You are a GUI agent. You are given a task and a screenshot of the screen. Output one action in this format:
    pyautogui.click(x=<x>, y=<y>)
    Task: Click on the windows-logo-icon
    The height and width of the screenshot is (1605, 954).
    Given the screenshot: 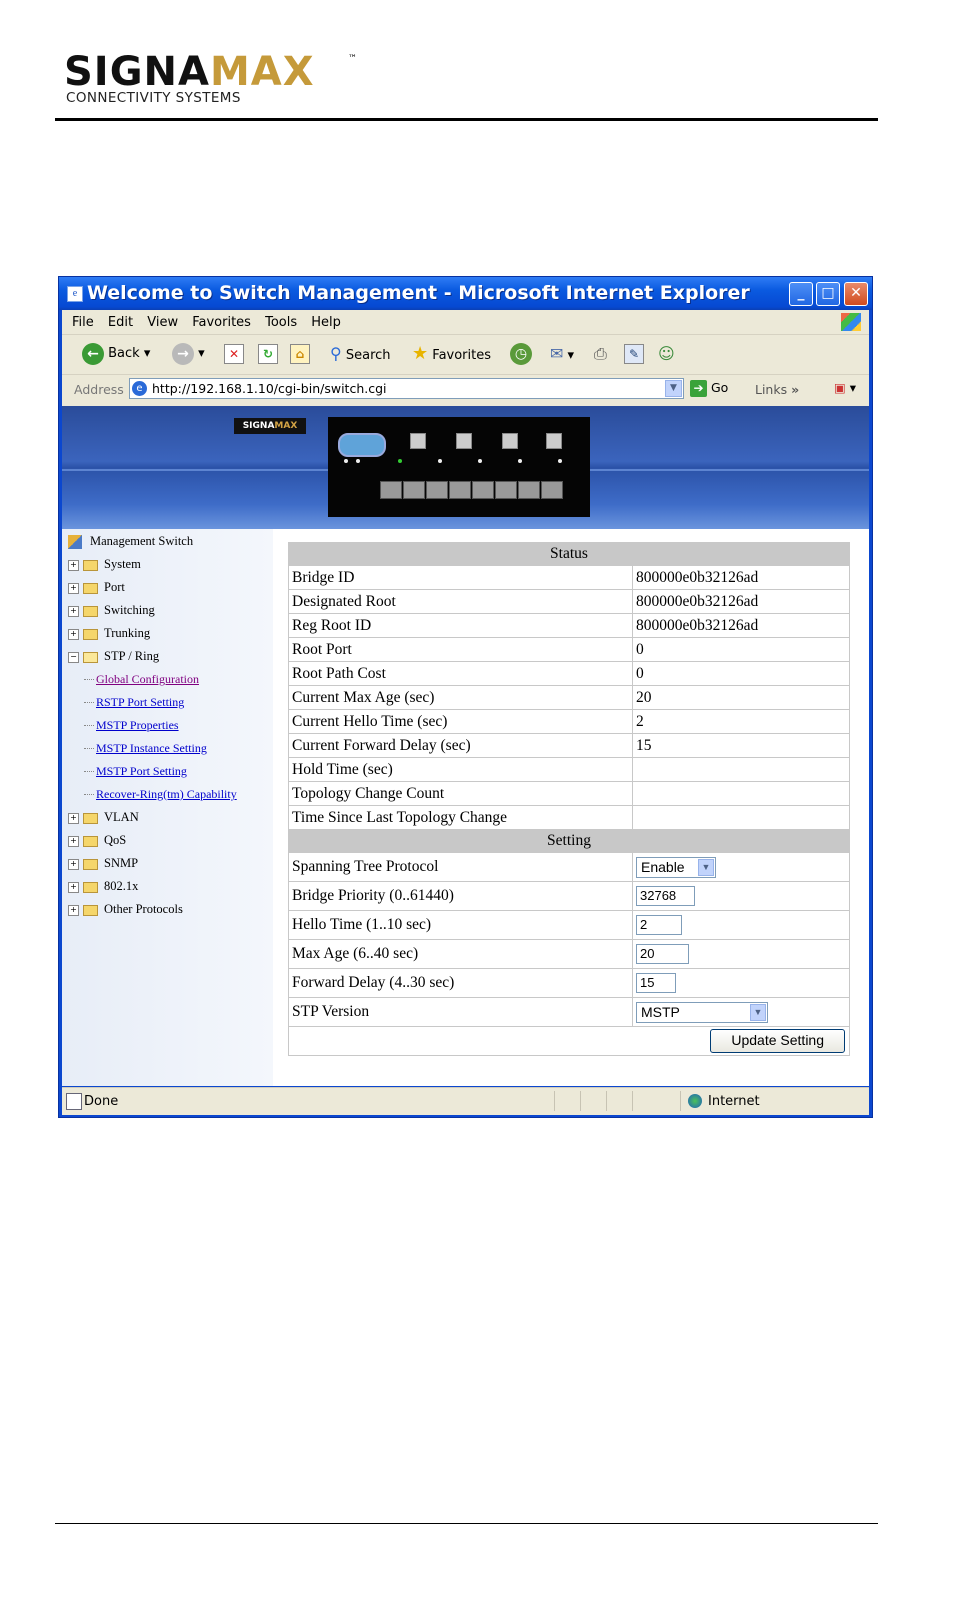 What is the action you would take?
    pyautogui.click(x=851, y=322)
    